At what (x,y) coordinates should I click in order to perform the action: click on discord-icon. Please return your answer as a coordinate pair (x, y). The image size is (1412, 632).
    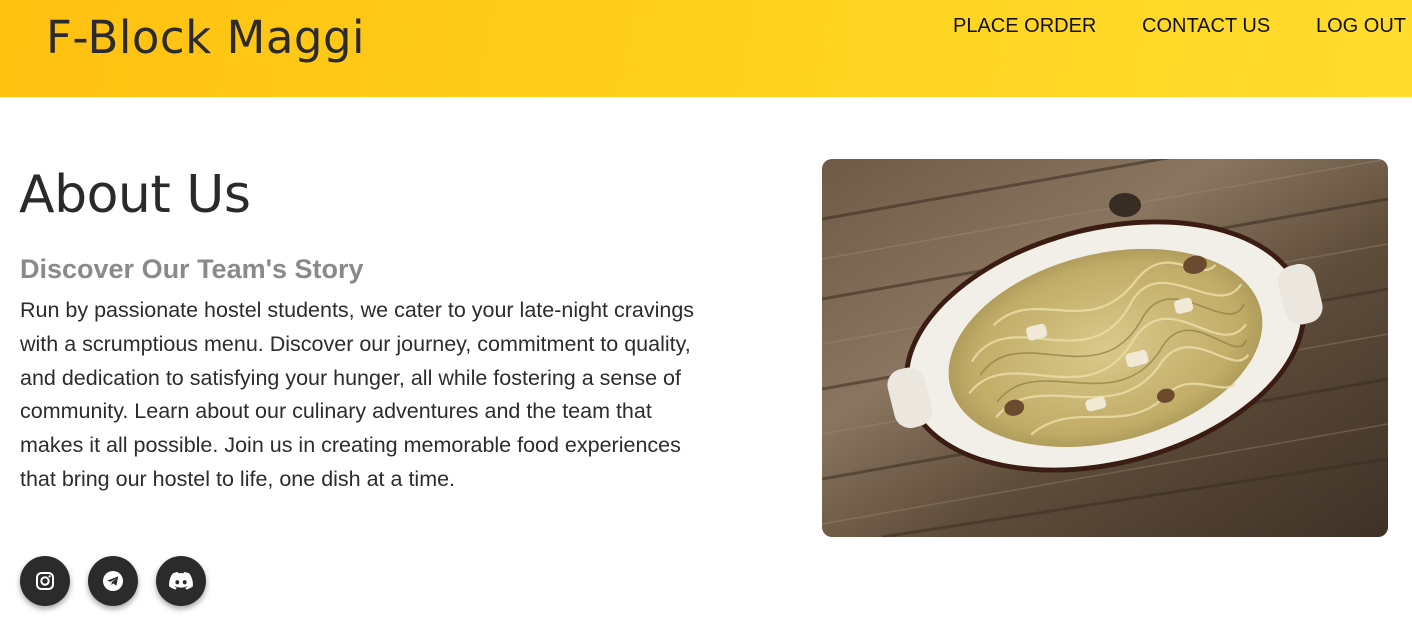
    Looking at the image, I should click on (181, 581).